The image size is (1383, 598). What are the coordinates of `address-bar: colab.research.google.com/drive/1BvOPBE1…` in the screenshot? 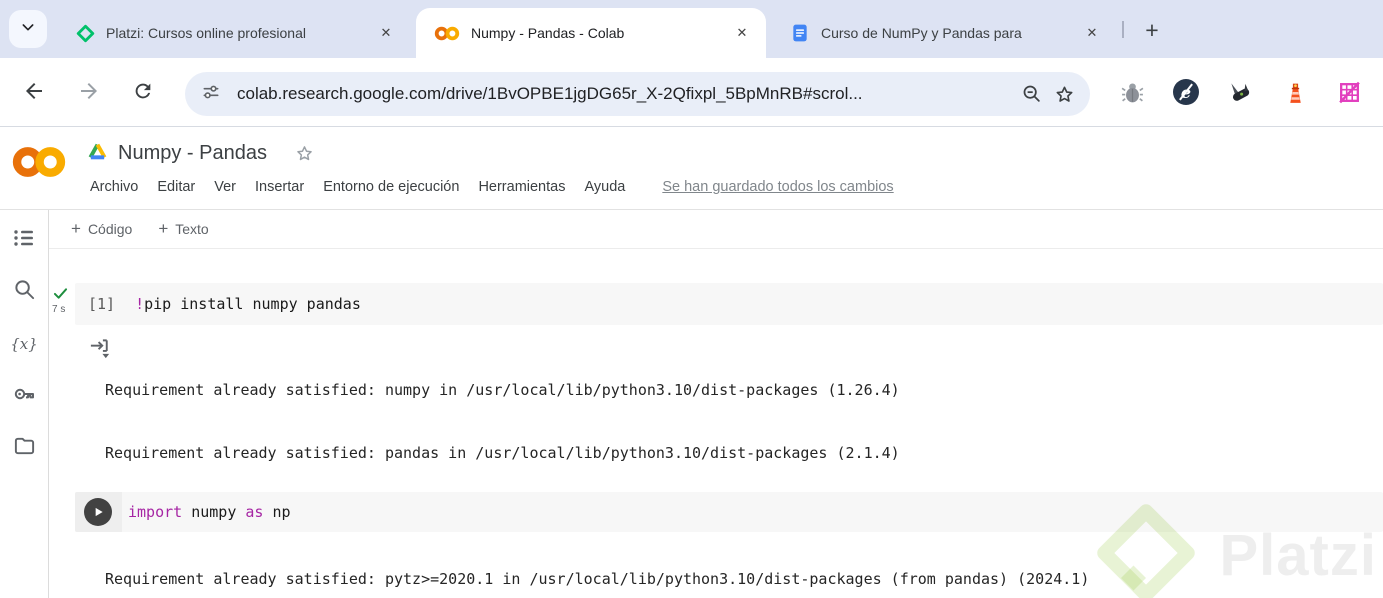 It's located at (637, 94).